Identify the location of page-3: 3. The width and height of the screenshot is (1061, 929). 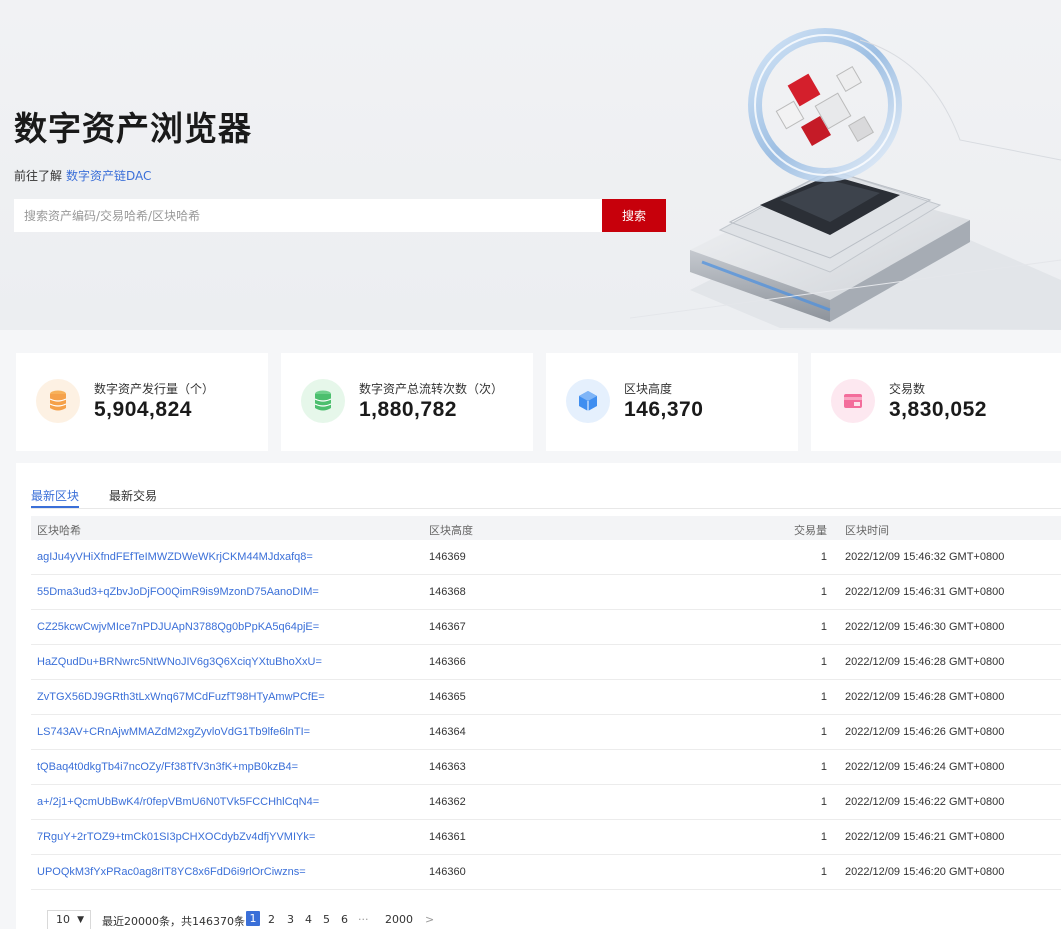
(290, 919).